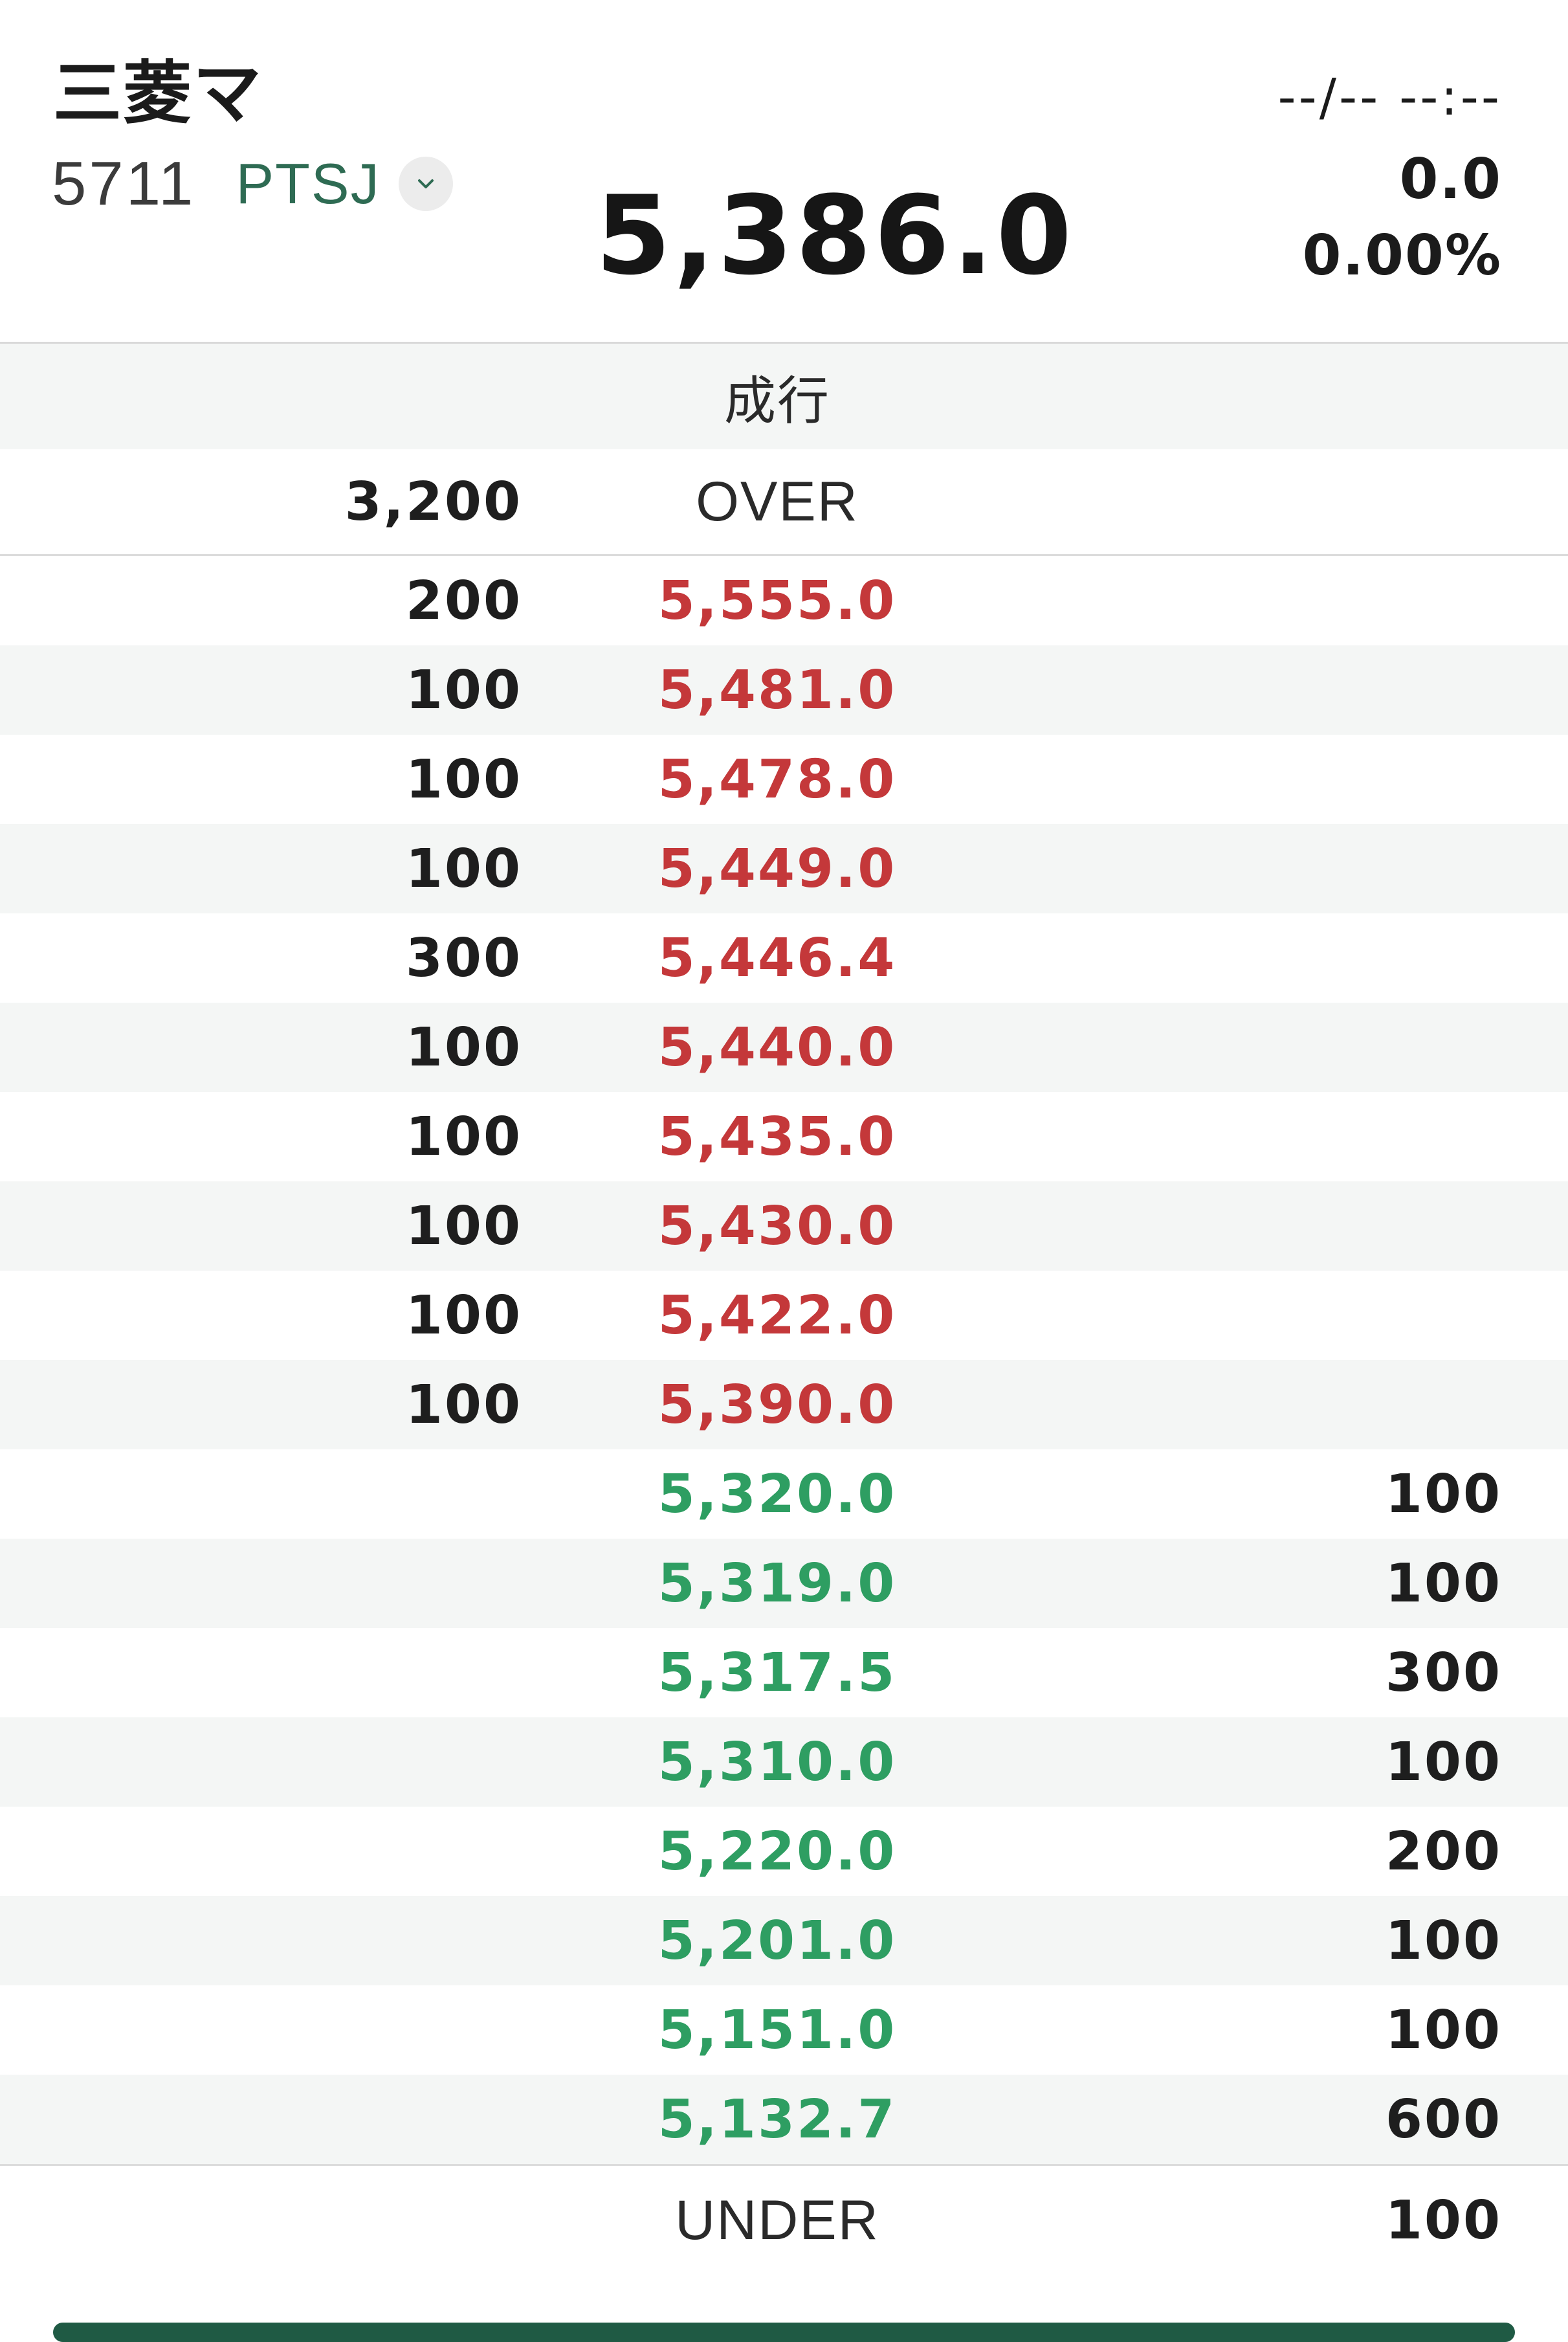 The width and height of the screenshot is (1568, 2342). What do you see at coordinates (463, 958) in the screenshot?
I see `ask-qty: 300` at bounding box center [463, 958].